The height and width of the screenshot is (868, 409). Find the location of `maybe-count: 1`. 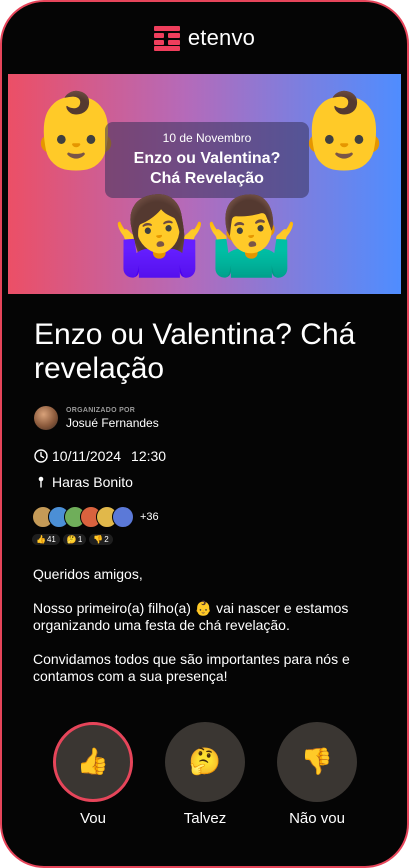

maybe-count: 1 is located at coordinates (80, 539).